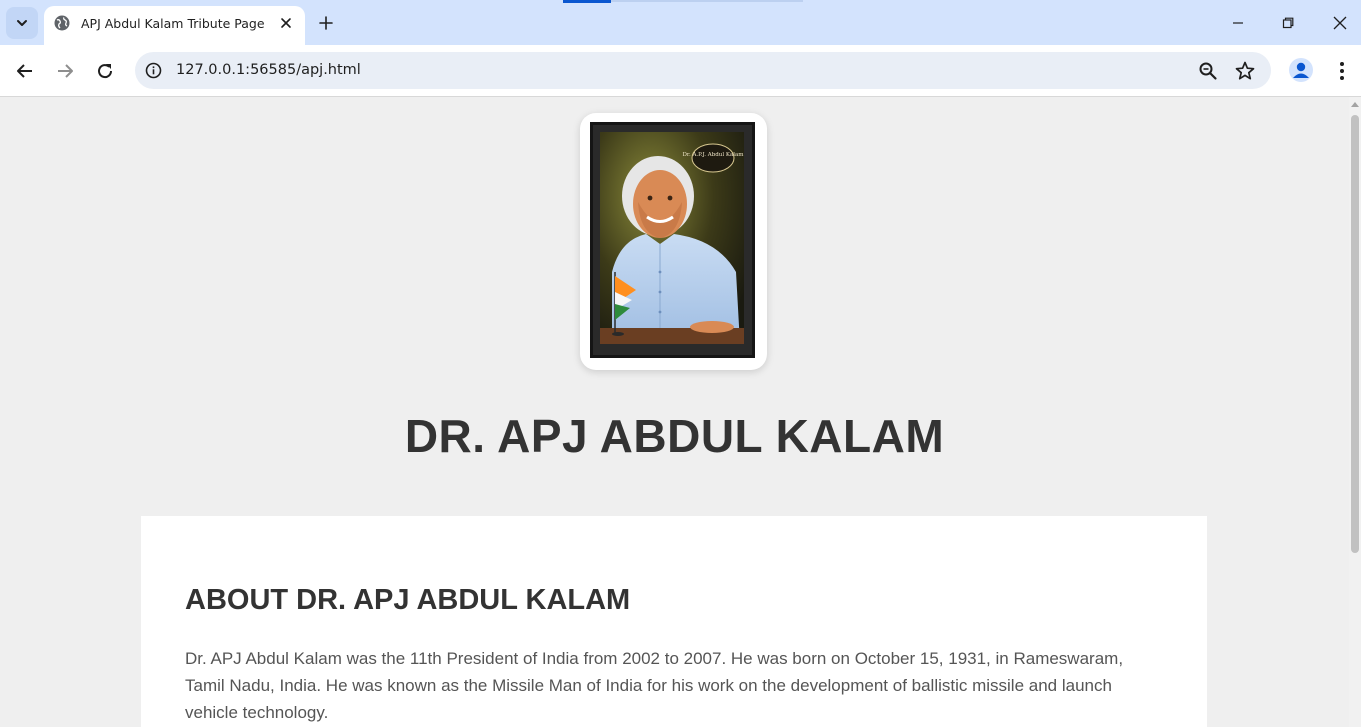  I want to click on portrait-image: Dr. A.P.J. Abdul Kalam, so click(672, 240).